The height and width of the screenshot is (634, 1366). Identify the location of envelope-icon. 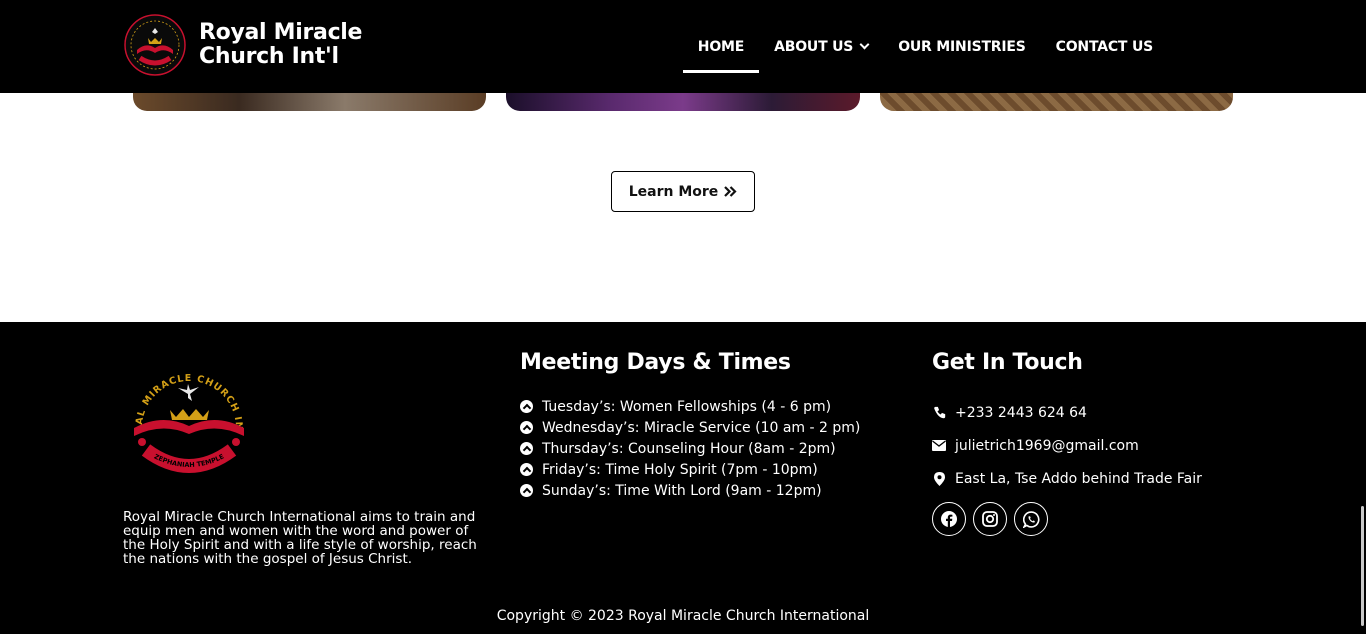
(939, 445).